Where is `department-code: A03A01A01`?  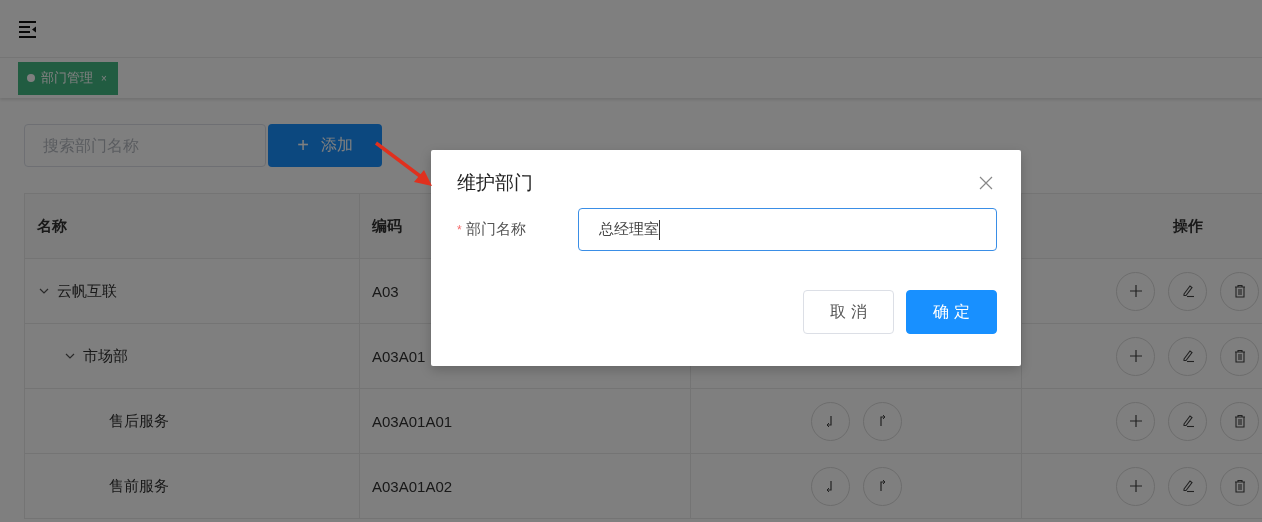 department-code: A03A01A01 is located at coordinates (412, 421).